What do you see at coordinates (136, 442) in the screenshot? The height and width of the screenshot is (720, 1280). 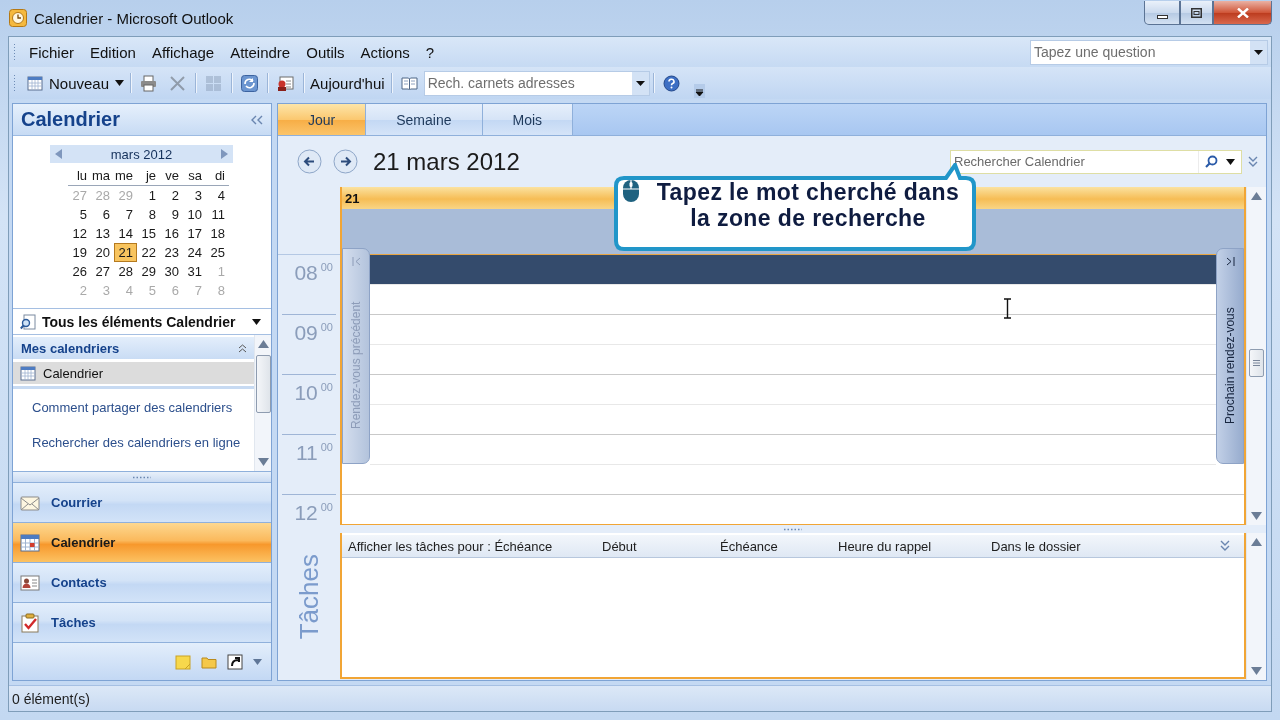 I see `link: Rechercher des calendriers en ligne` at bounding box center [136, 442].